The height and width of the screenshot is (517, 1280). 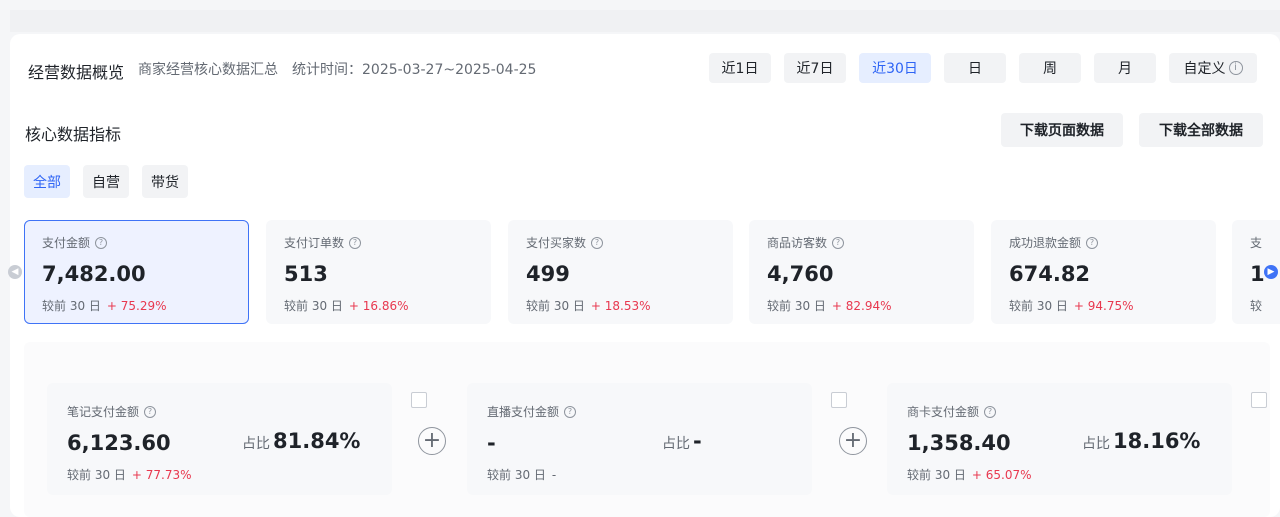 What do you see at coordinates (645, 21) in the screenshot?
I see `top-strip` at bounding box center [645, 21].